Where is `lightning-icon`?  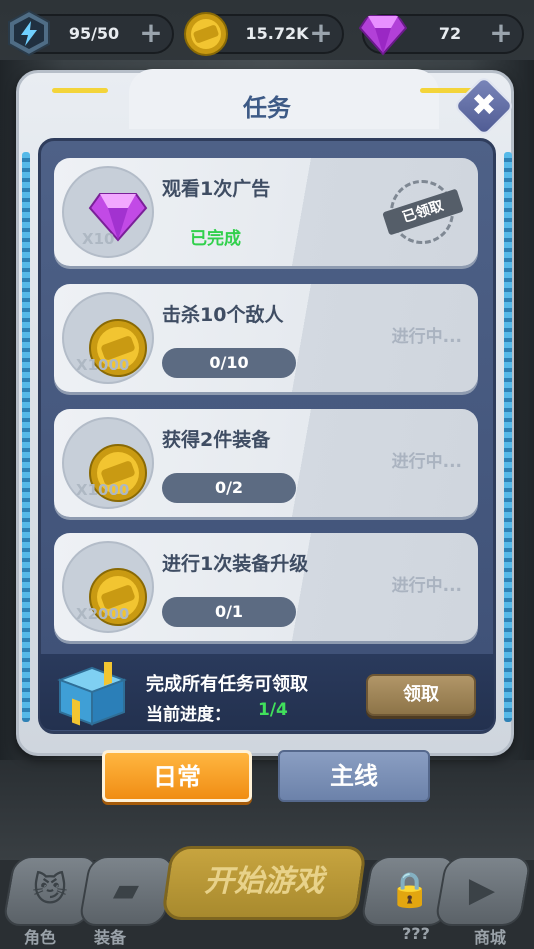
lightning-icon is located at coordinates (29, 33).